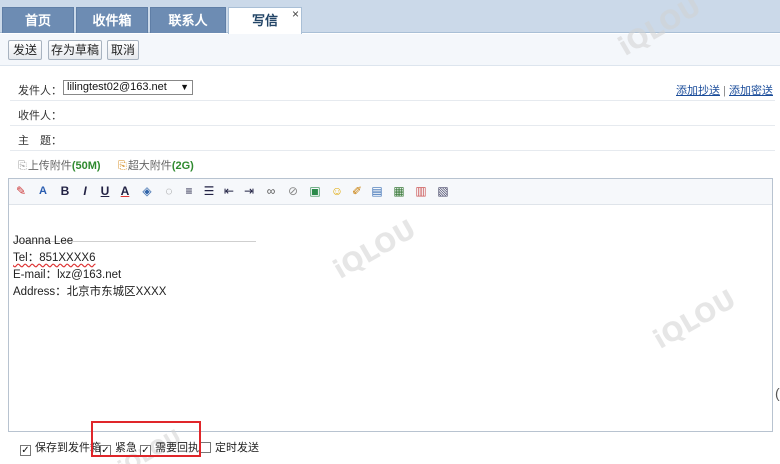 The image size is (780, 464). I want to click on to-label: 收件人：, so click(40, 116).